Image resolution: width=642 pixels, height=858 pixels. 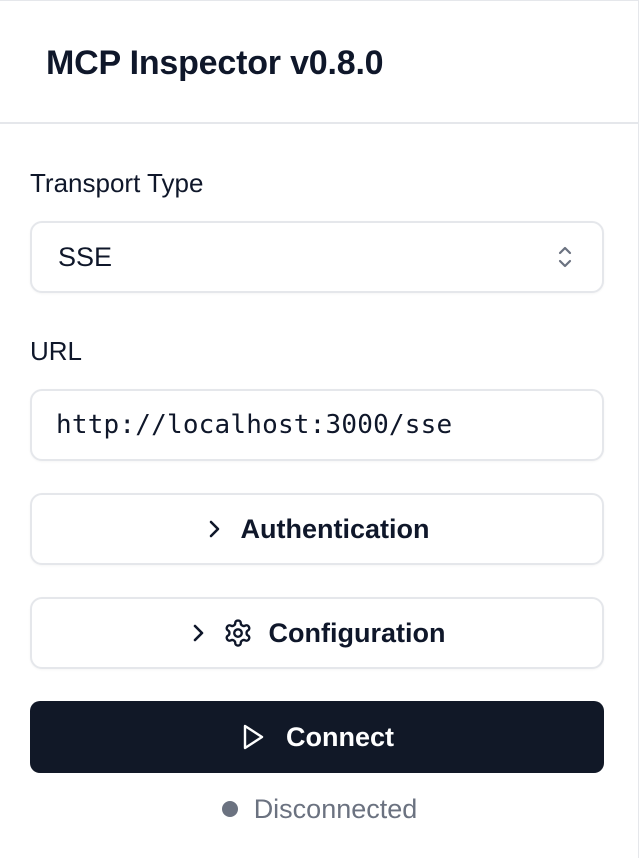 I want to click on authentication-button: Authentication, so click(x=317, y=529).